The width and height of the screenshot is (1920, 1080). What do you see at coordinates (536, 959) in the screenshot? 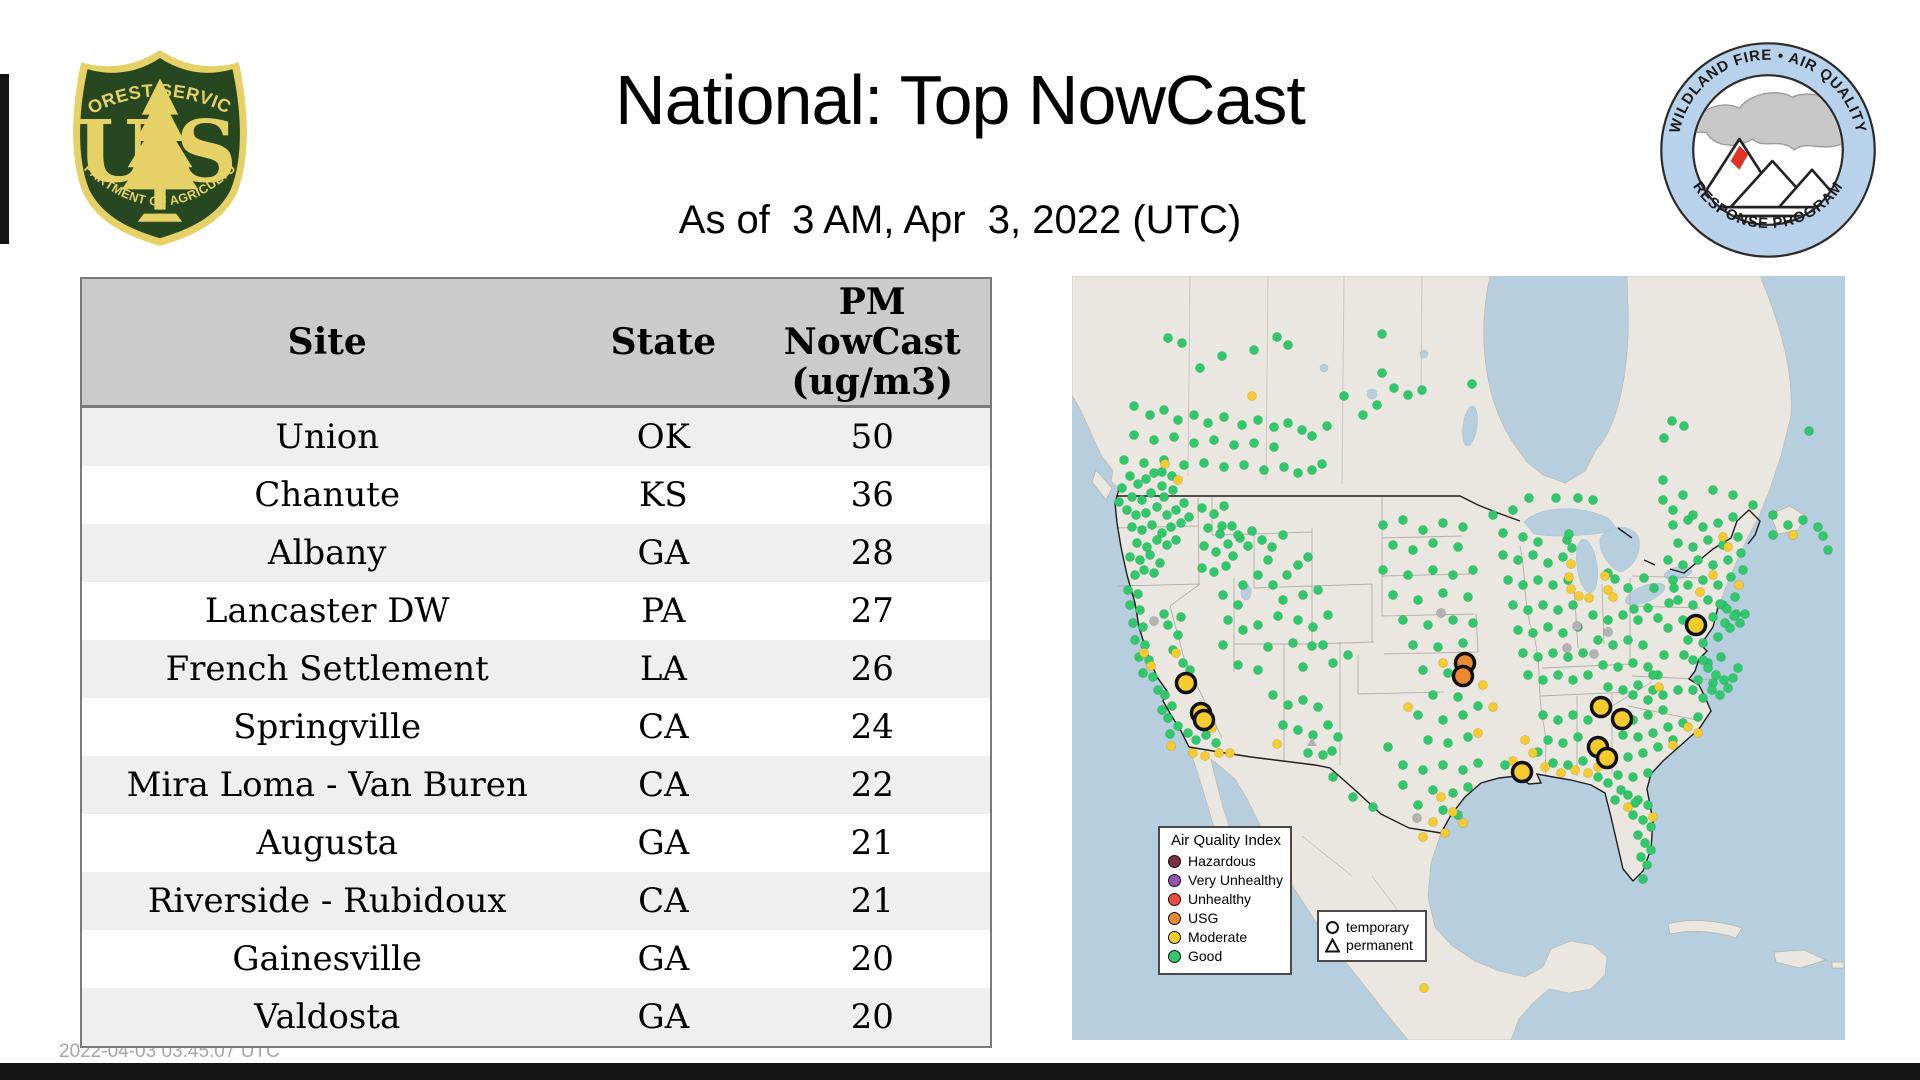
I see `table-row: Gainesville GA 20` at bounding box center [536, 959].